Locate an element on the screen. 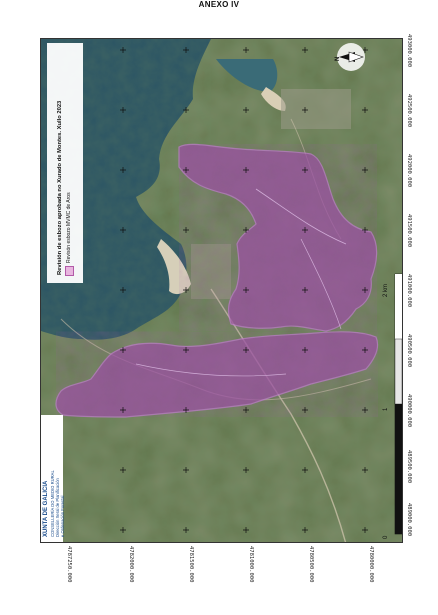  coord-bottom-2: 4781500.000 is located at coordinates (191, 564).